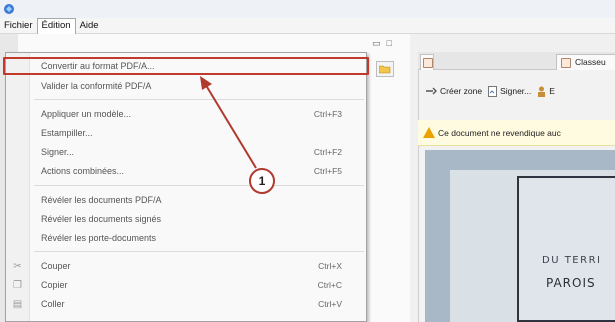 The image size is (615, 322). Describe the element at coordinates (327, 152) in the screenshot. I see `menu-item-shortcut: Ctrl+F2` at that location.